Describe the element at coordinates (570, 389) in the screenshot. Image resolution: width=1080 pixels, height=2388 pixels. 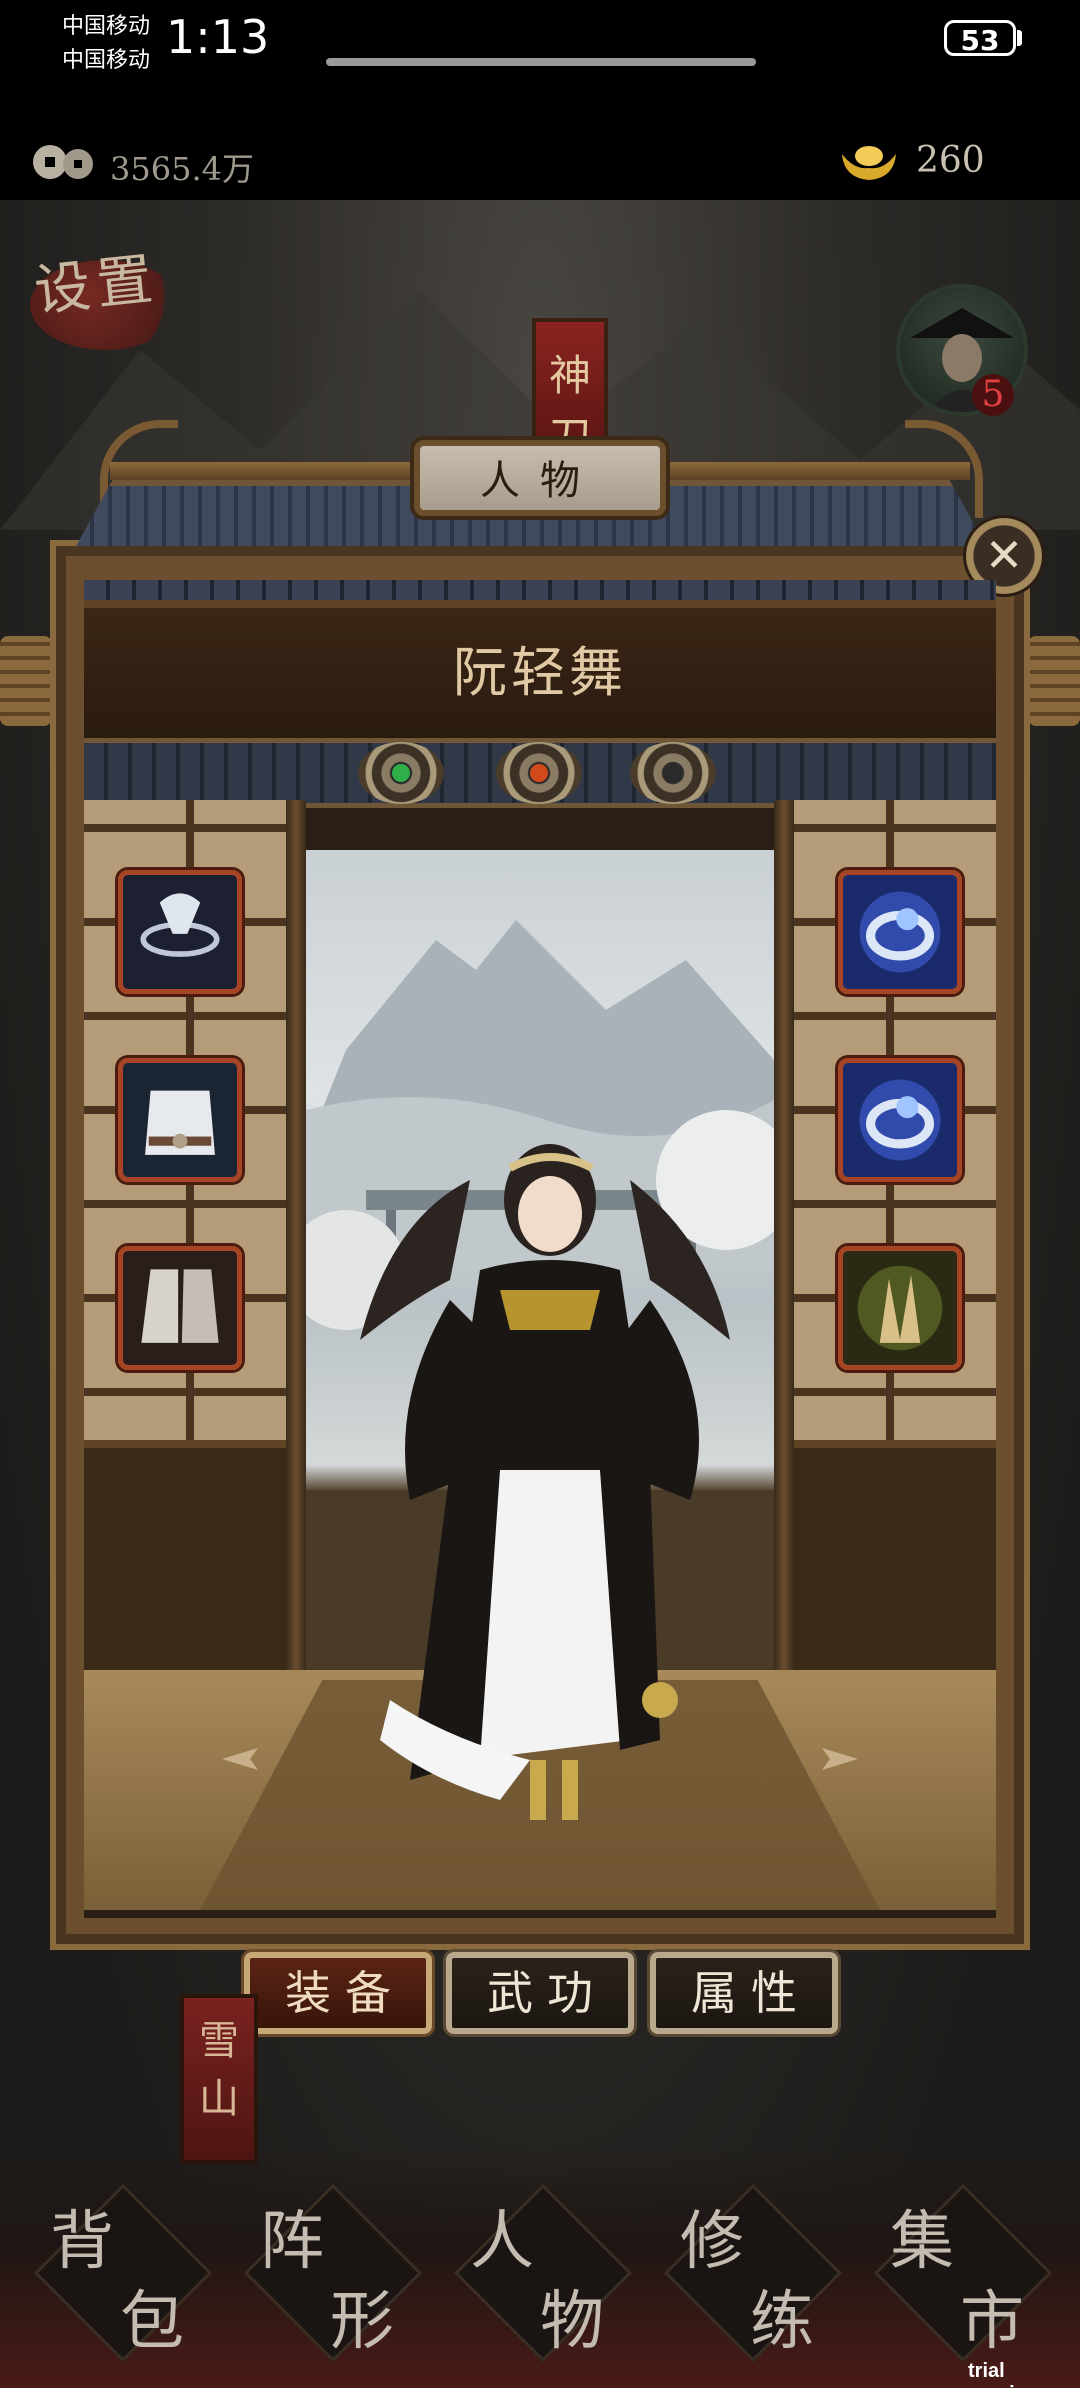
I see `shendao-sign: 神刀` at that location.